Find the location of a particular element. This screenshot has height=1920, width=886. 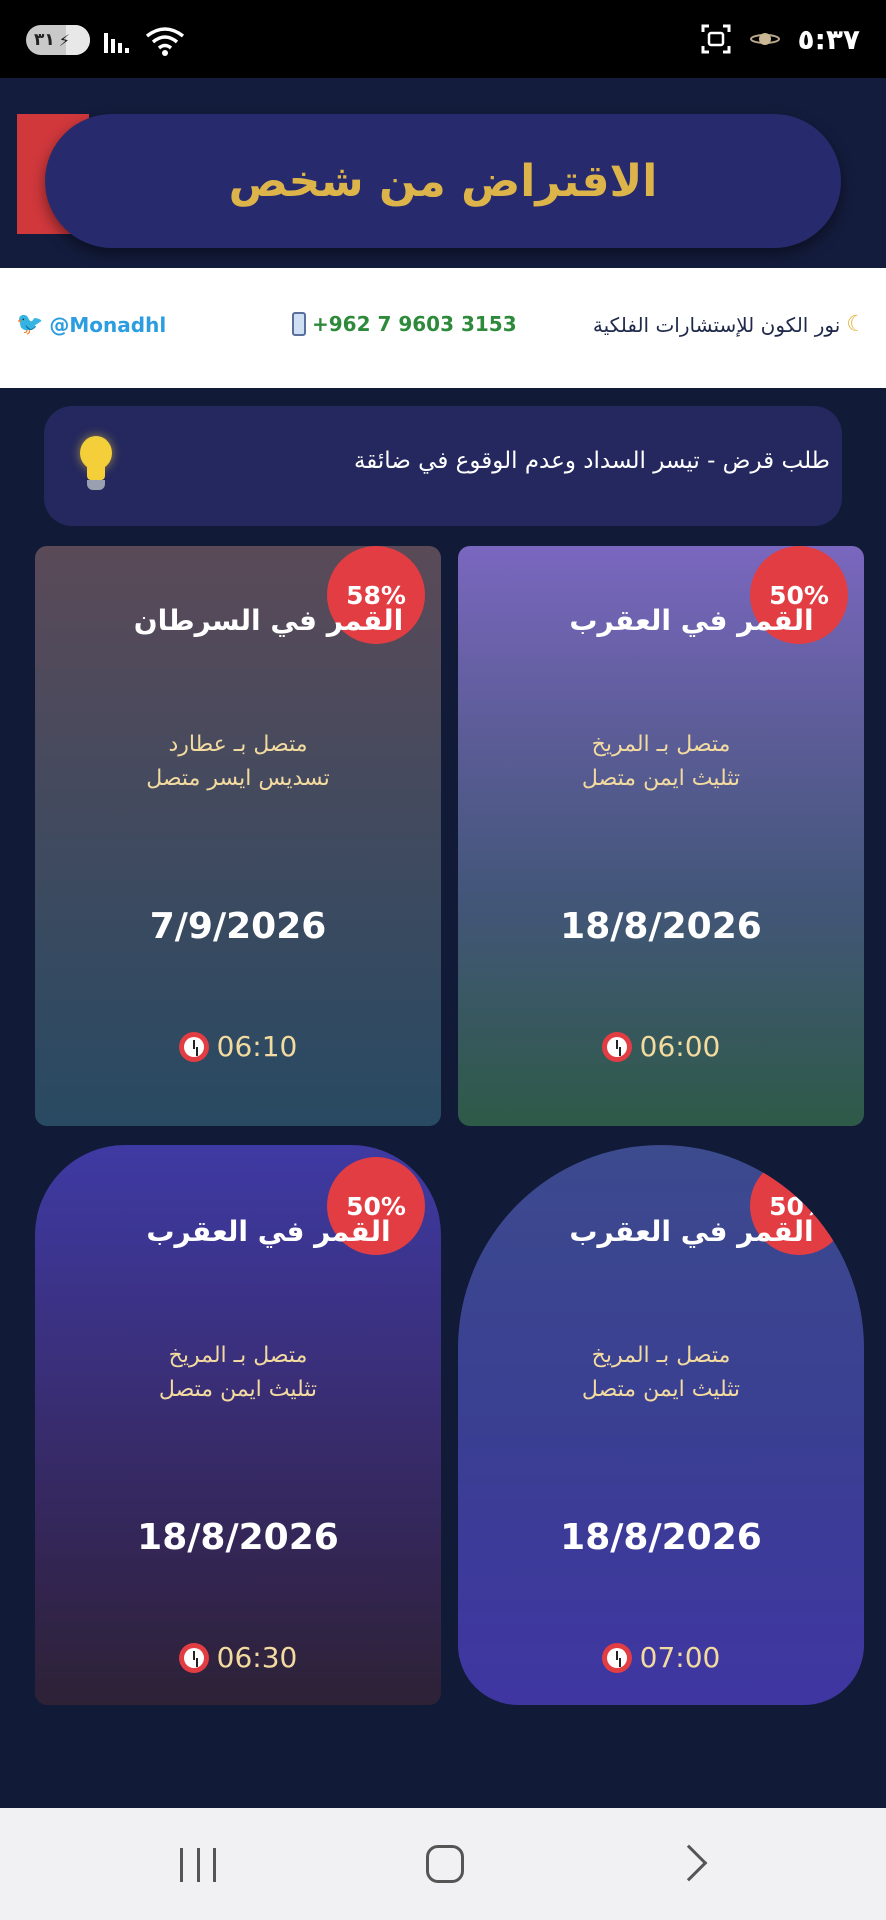

status-time: ٥:٣٧ is located at coordinates (828, 39).